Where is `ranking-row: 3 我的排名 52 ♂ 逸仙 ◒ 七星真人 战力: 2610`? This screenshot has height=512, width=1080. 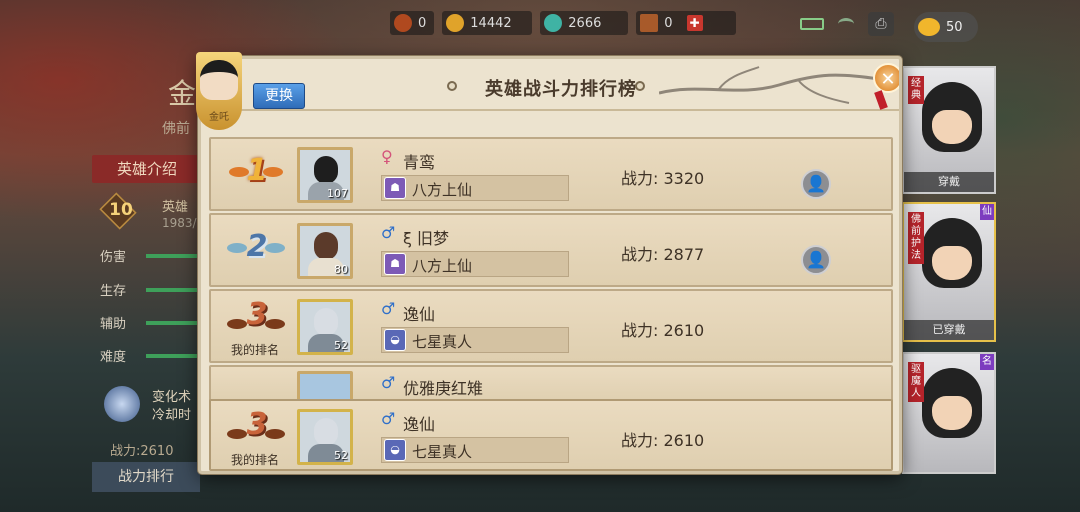 ranking-row: 3 我的排名 52 ♂ 逸仙 ◒ 七星真人 战力: 2610 is located at coordinates (551, 326).